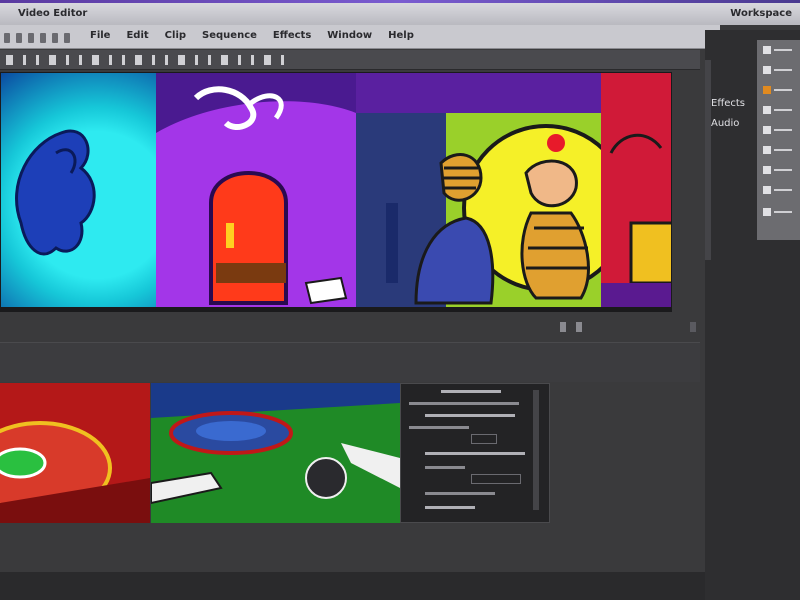  What do you see at coordinates (728, 103) in the screenshot?
I see `panel-label-effects: Effects` at bounding box center [728, 103].